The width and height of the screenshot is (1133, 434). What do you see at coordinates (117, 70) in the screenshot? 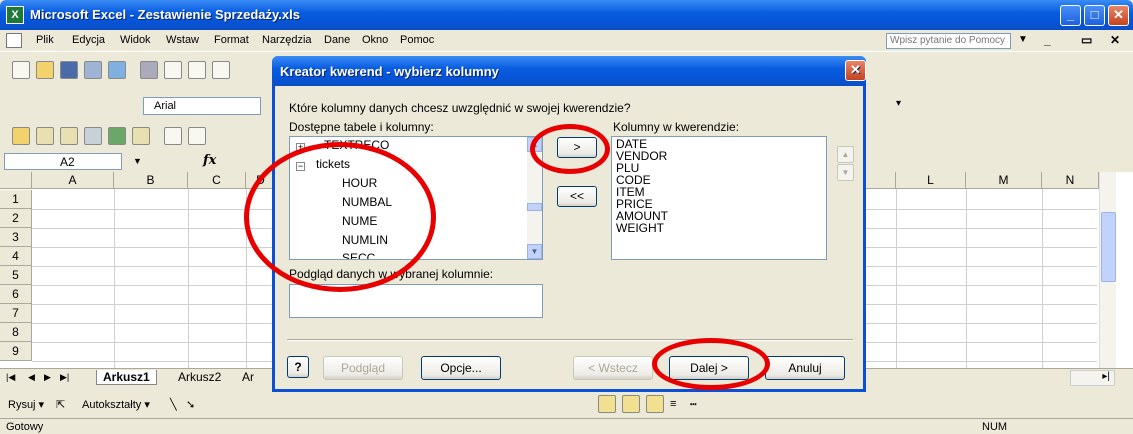
I see `email-icon` at bounding box center [117, 70].